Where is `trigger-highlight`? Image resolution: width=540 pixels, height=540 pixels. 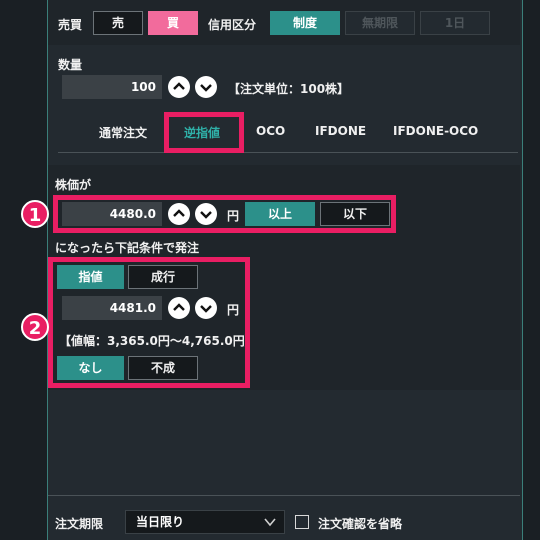 trigger-highlight is located at coordinates (224, 214).